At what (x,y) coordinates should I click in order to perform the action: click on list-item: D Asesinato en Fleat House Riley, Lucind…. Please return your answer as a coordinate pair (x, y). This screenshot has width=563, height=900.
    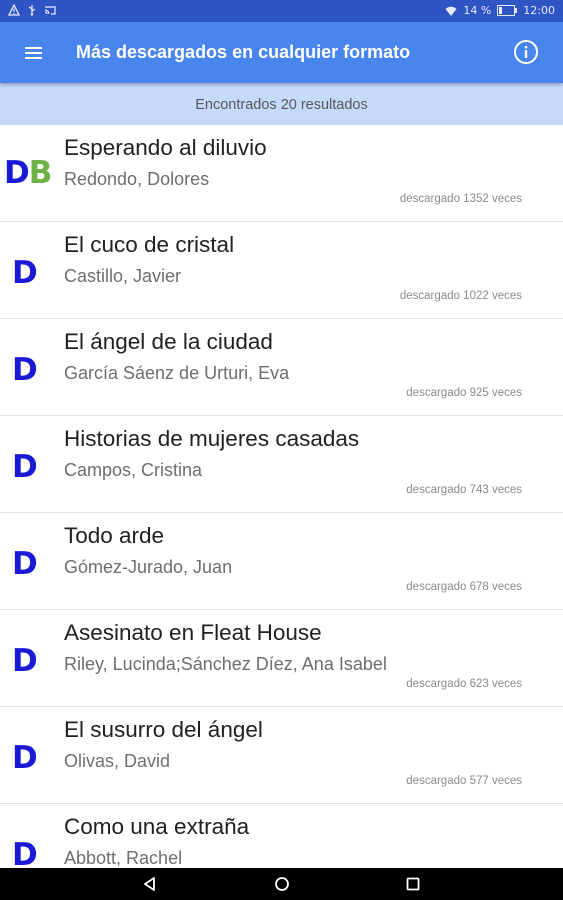
    Looking at the image, I should click on (281, 658).